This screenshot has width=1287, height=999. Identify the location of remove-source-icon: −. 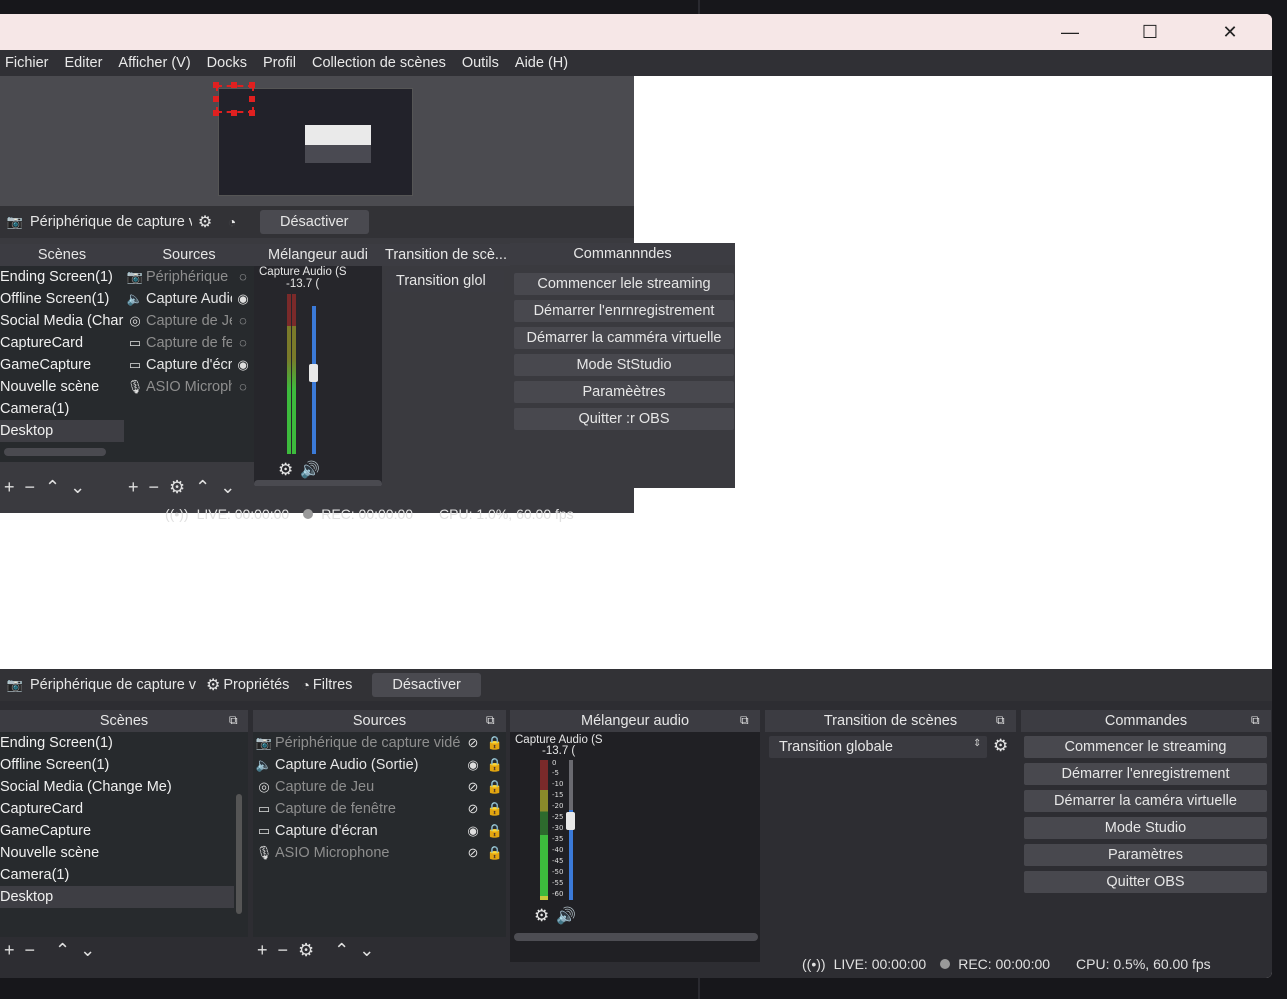
(283, 950).